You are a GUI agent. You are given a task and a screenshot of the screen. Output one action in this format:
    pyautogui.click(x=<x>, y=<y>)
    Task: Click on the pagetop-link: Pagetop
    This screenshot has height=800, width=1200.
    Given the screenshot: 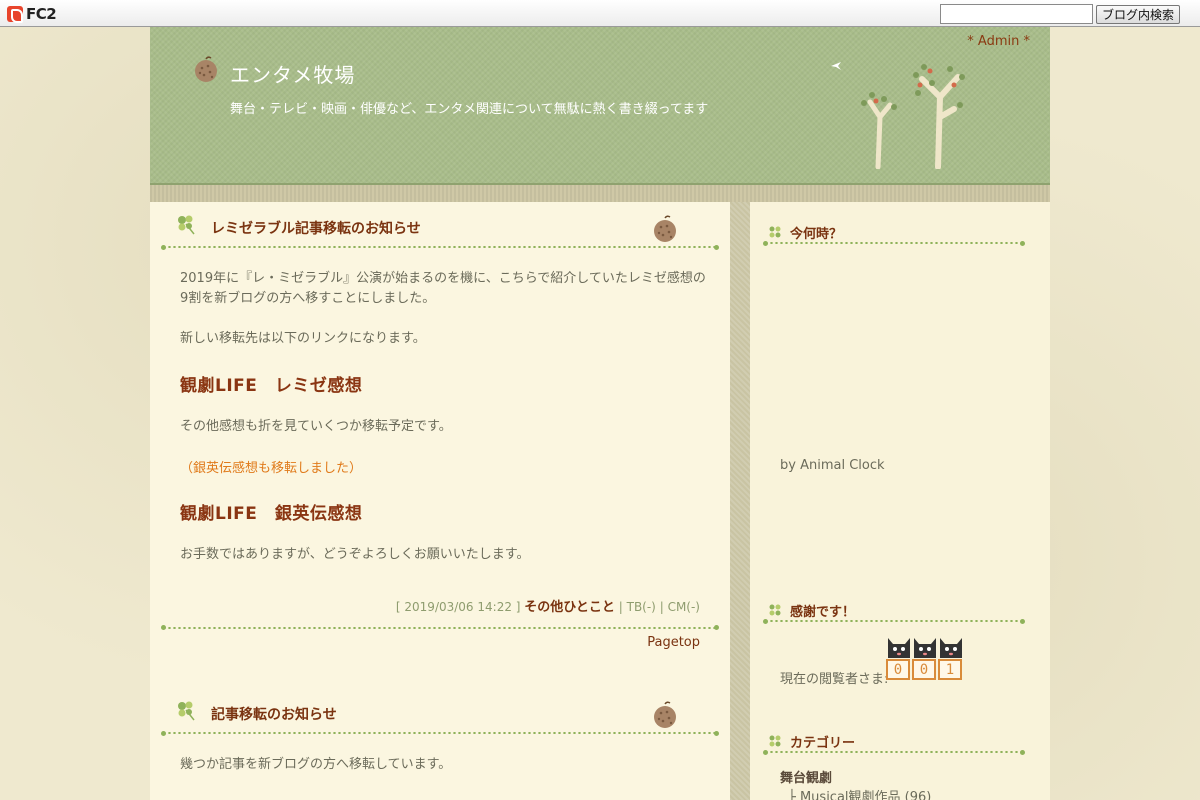 What is the action you would take?
    pyautogui.click(x=673, y=642)
    